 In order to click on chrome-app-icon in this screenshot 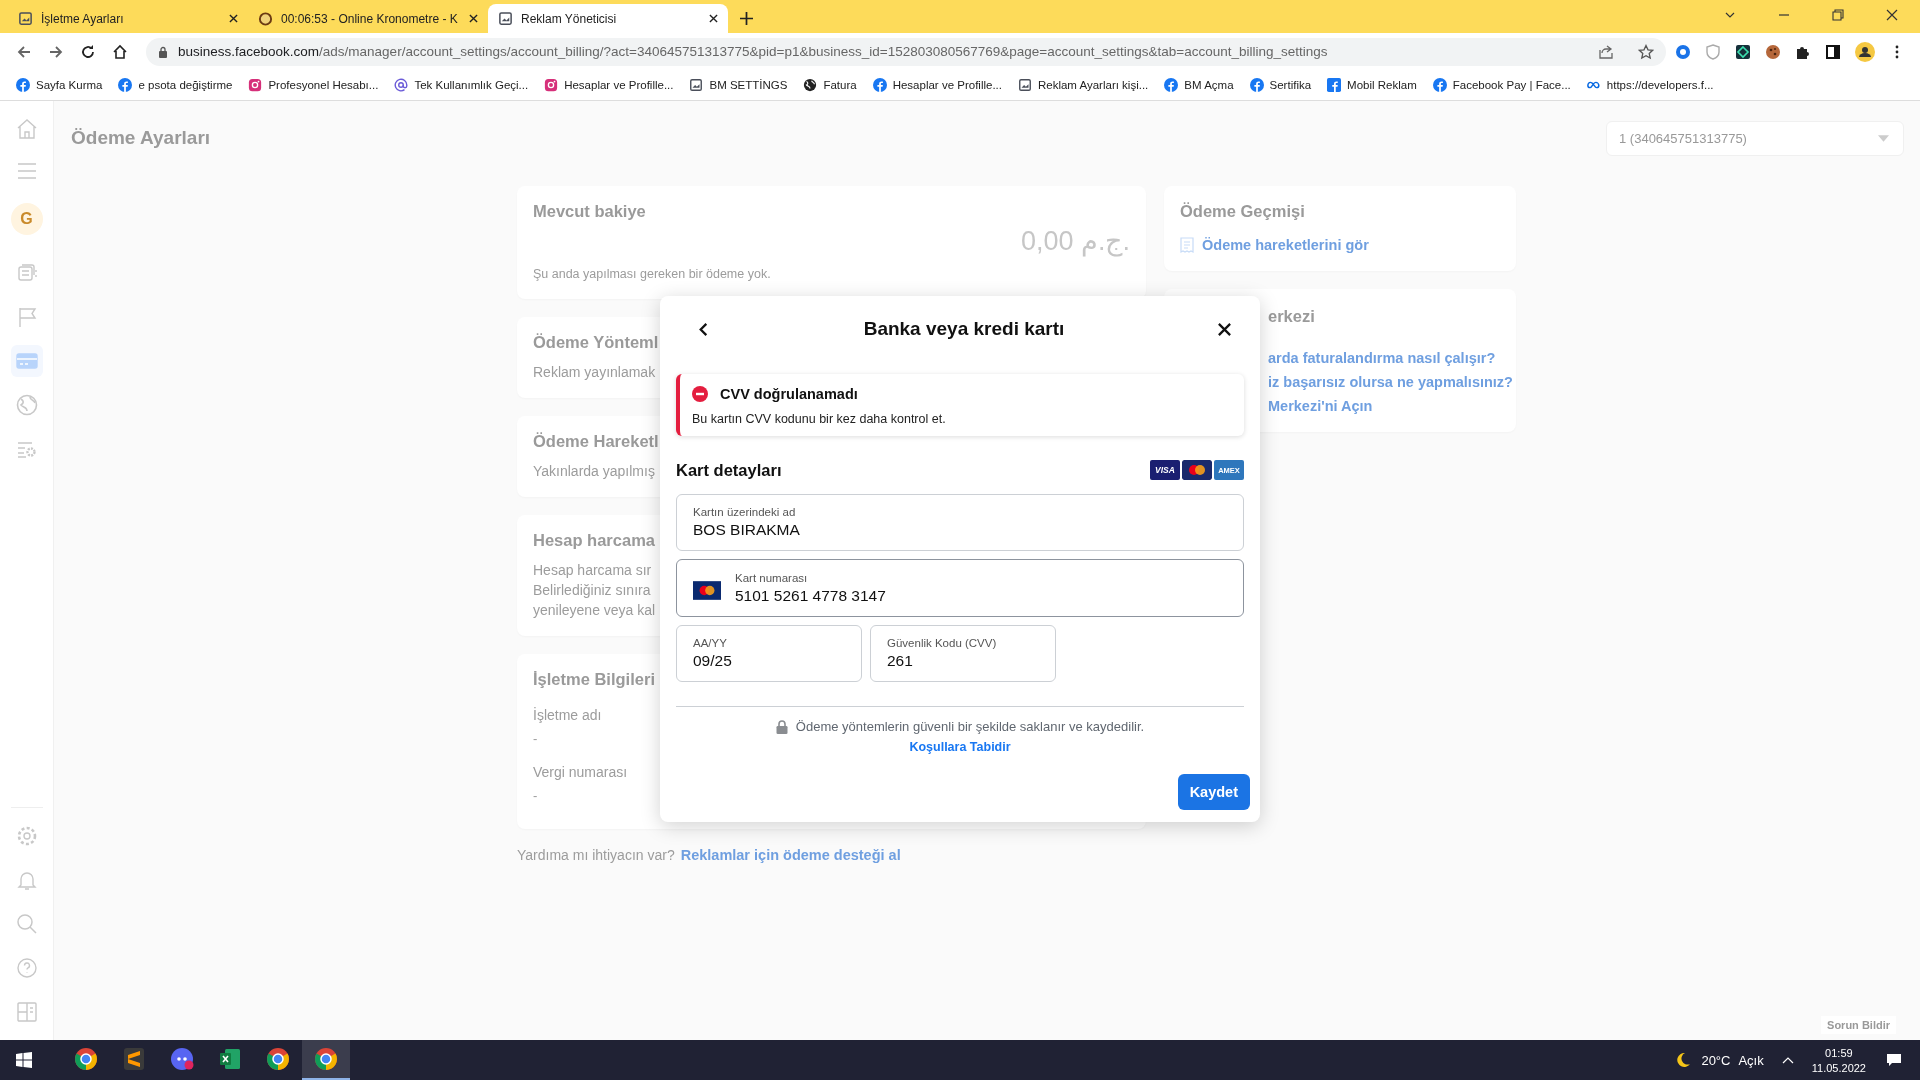, I will do `click(326, 1060)`.